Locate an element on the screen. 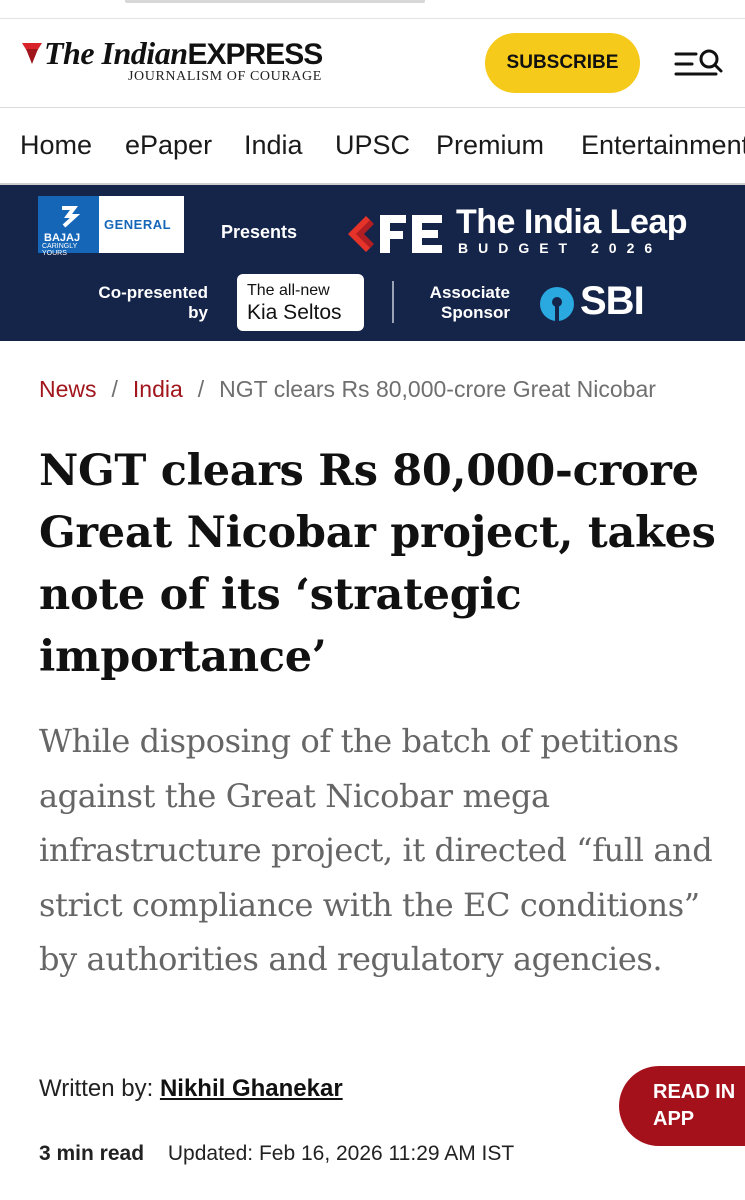  read-in-app-button: READ IN APP is located at coordinates (682, 1106).